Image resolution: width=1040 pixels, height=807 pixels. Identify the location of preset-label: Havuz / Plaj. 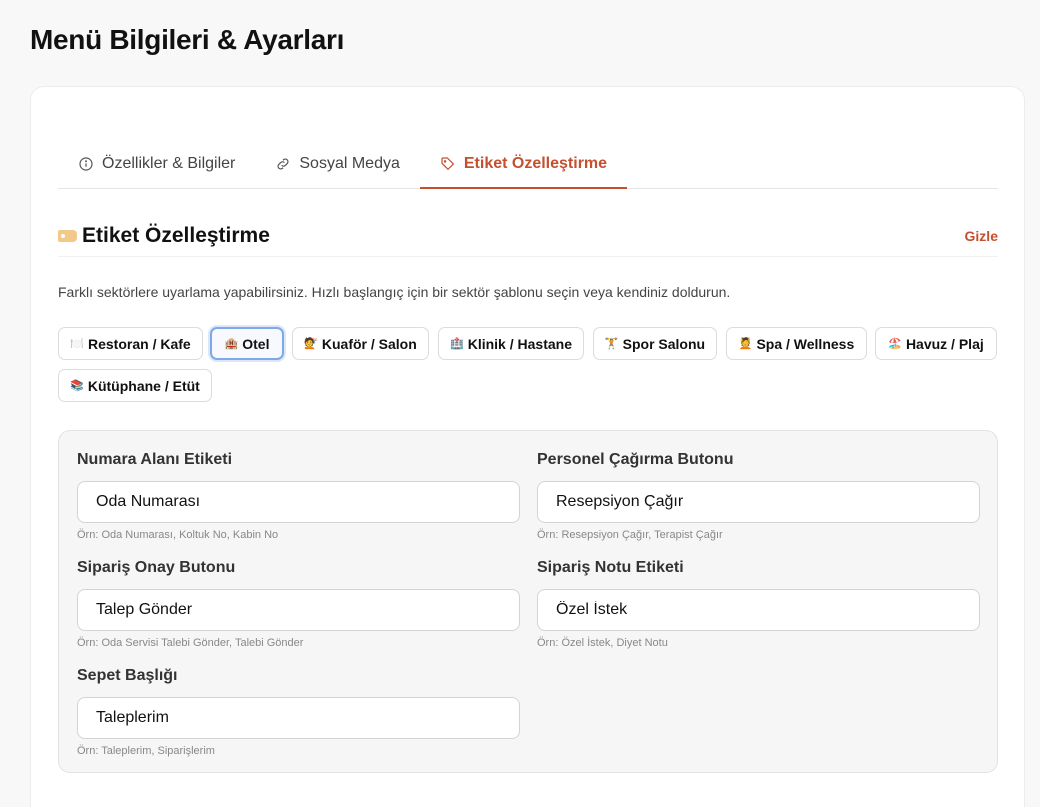
(944, 343).